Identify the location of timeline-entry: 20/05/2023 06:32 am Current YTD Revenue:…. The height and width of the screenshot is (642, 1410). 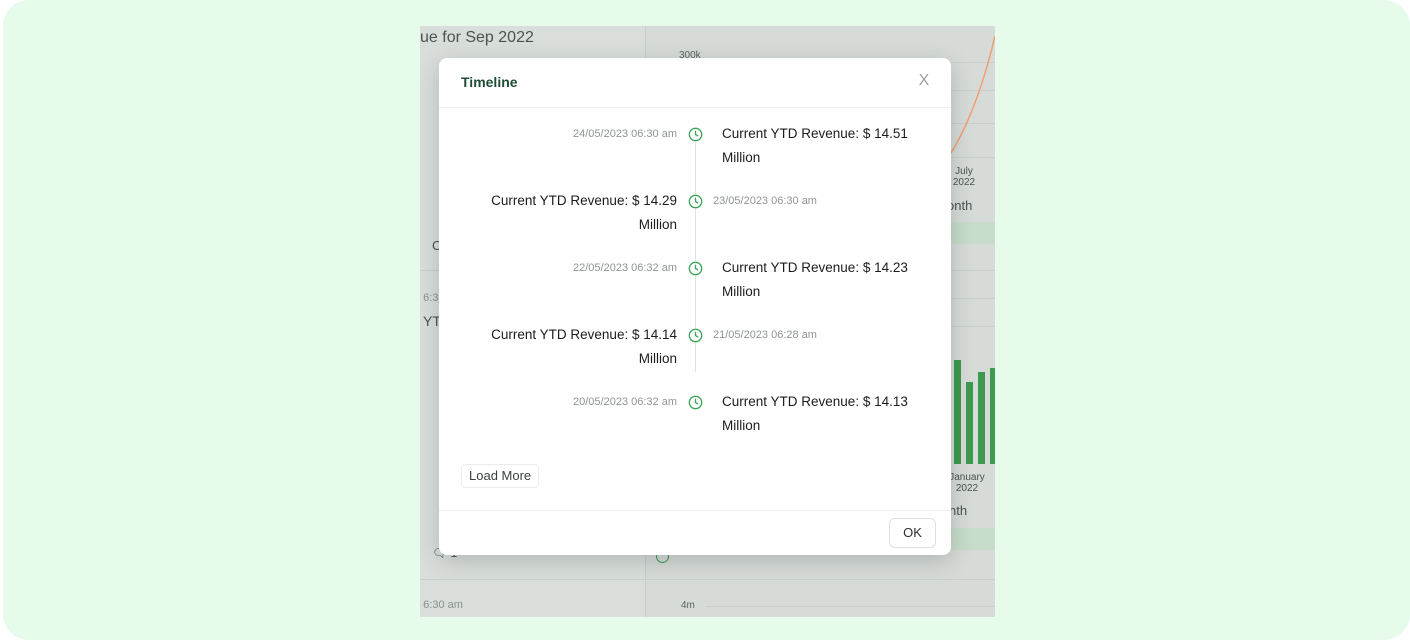
(695, 422).